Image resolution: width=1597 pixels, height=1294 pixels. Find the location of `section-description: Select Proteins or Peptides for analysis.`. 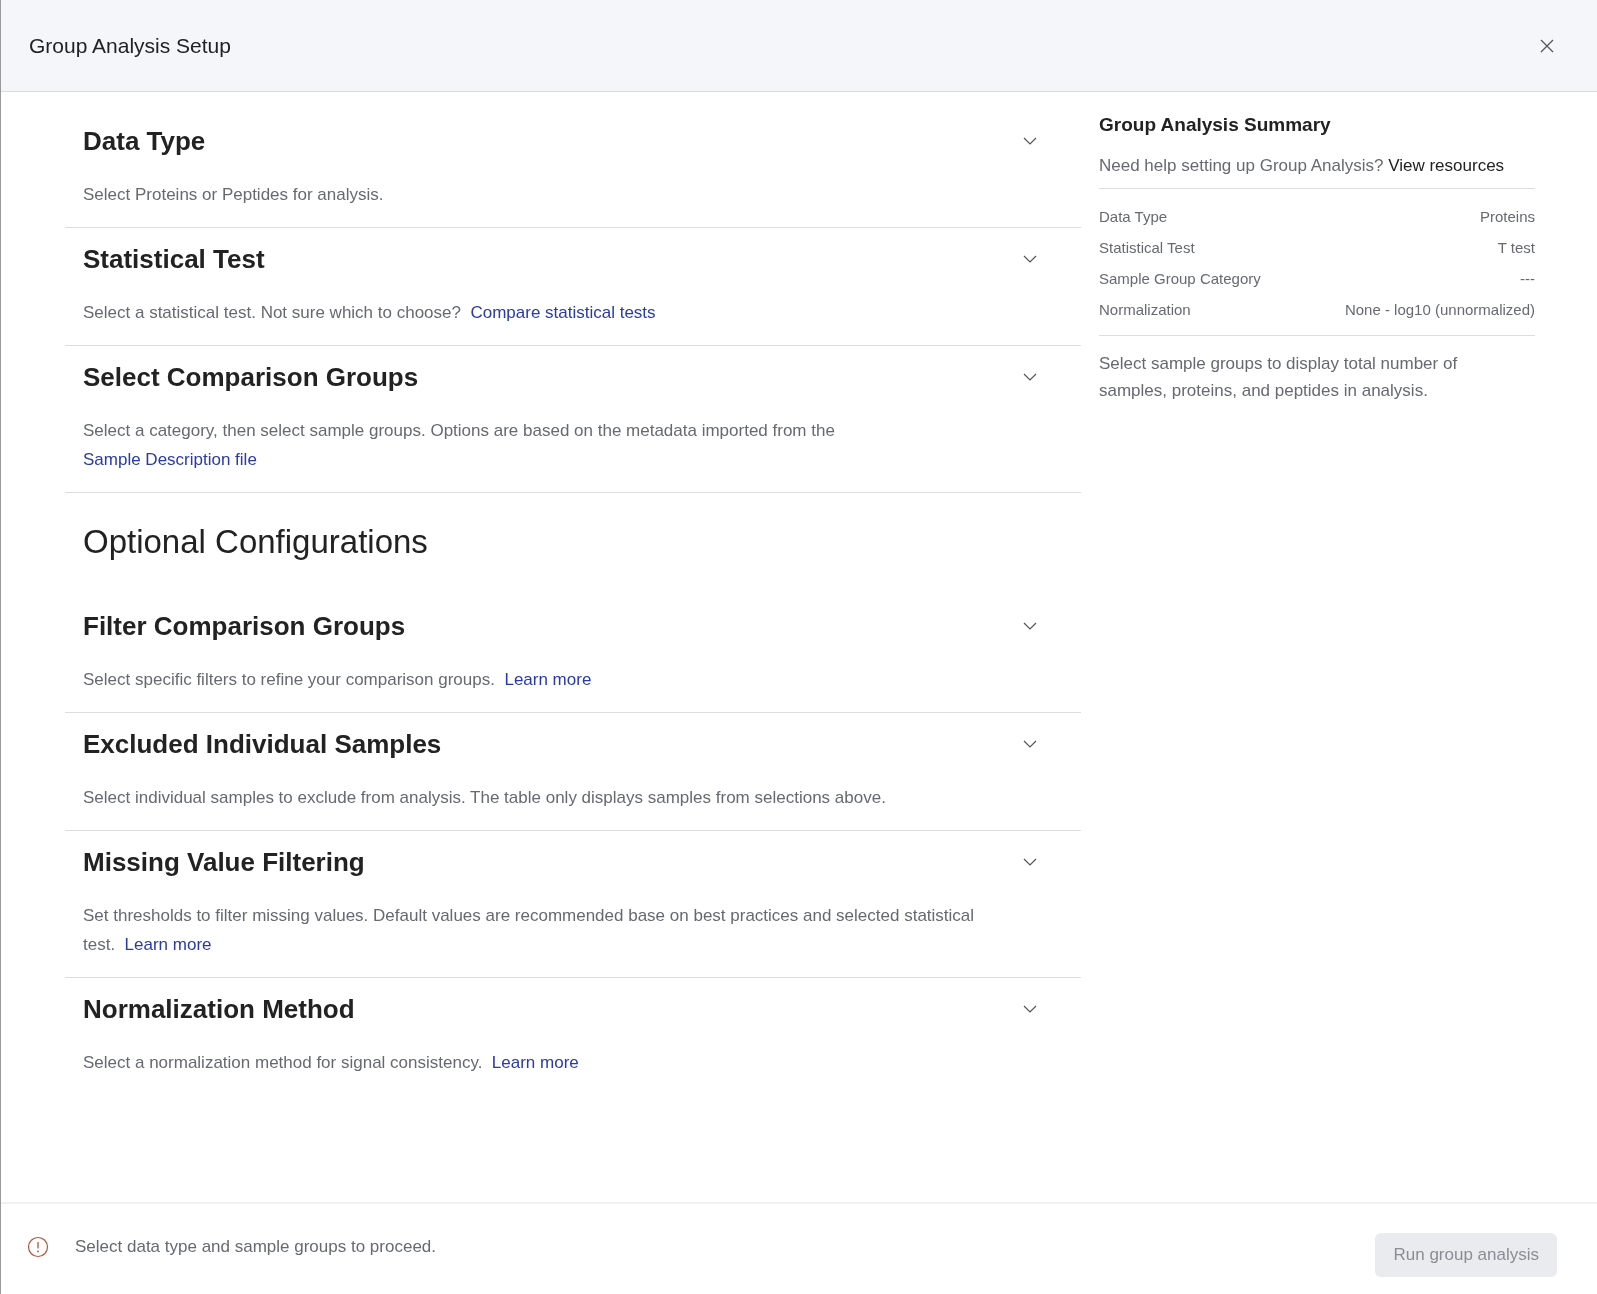

section-description: Select Proteins or Peptides for analysis. is located at coordinates (234, 195).